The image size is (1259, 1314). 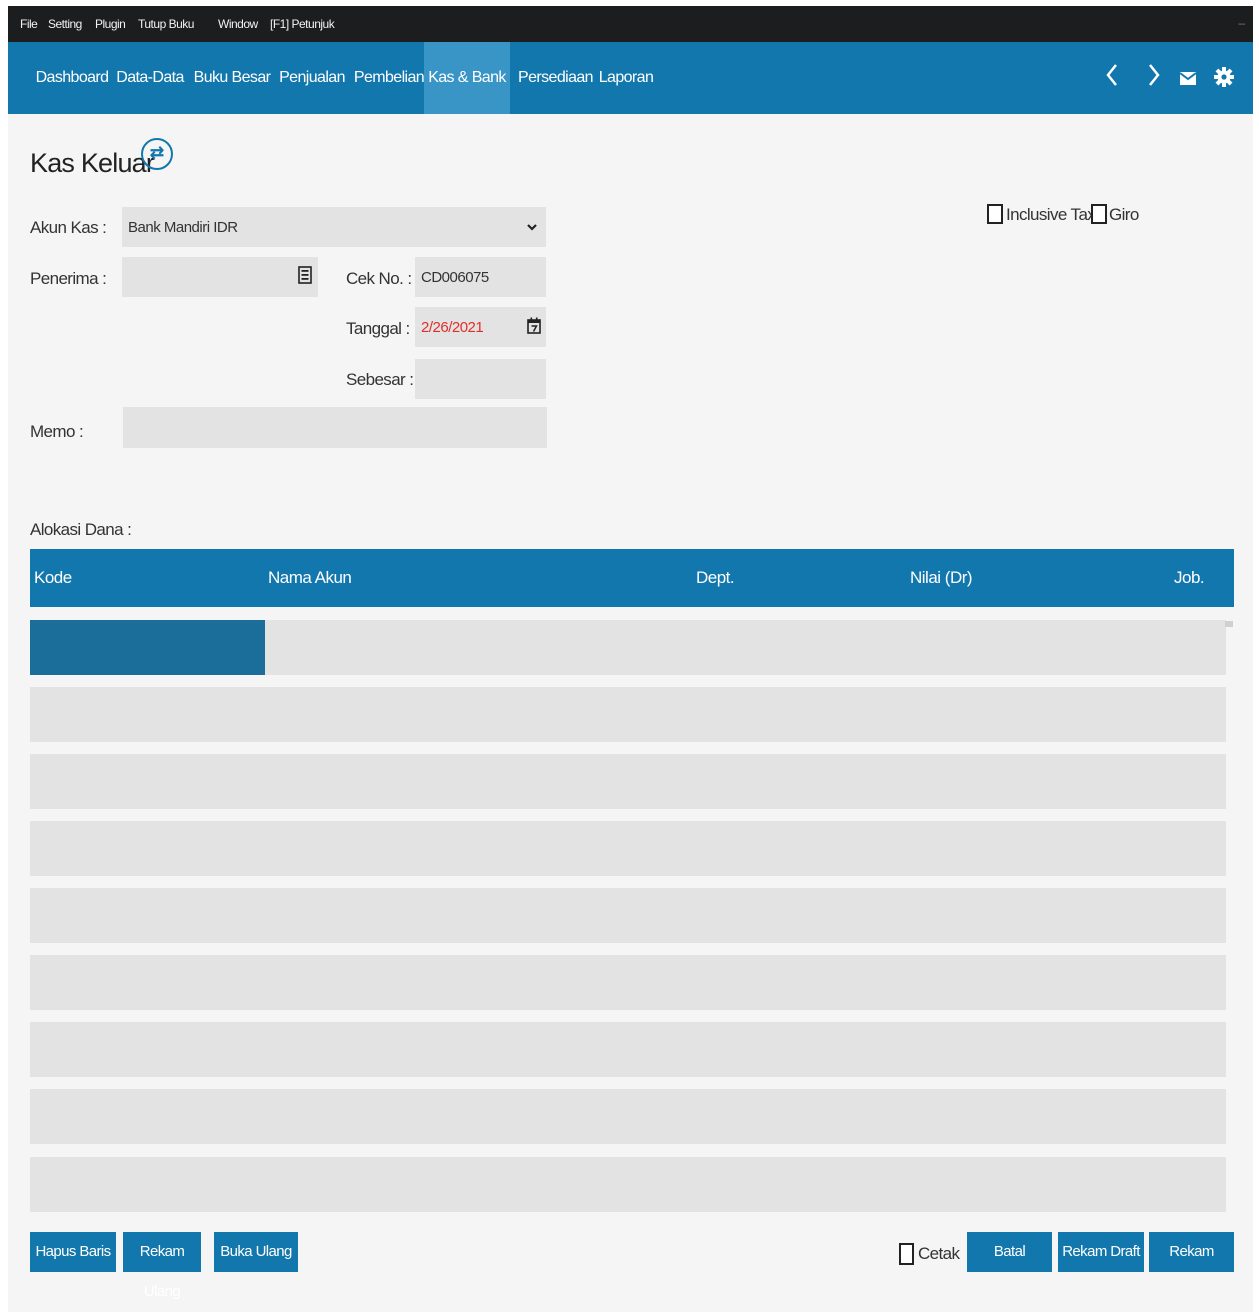 I want to click on tab-penjualan: Penjualan, so click(x=312, y=78).